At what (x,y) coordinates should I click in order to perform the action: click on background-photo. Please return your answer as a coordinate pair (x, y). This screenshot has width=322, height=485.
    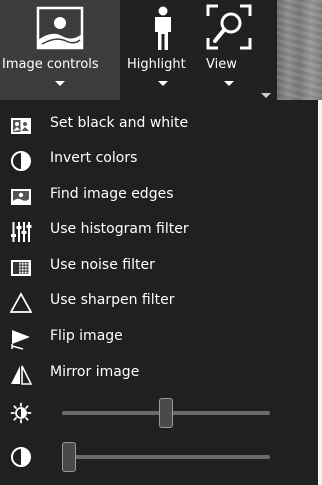
    Looking at the image, I should click on (299, 50).